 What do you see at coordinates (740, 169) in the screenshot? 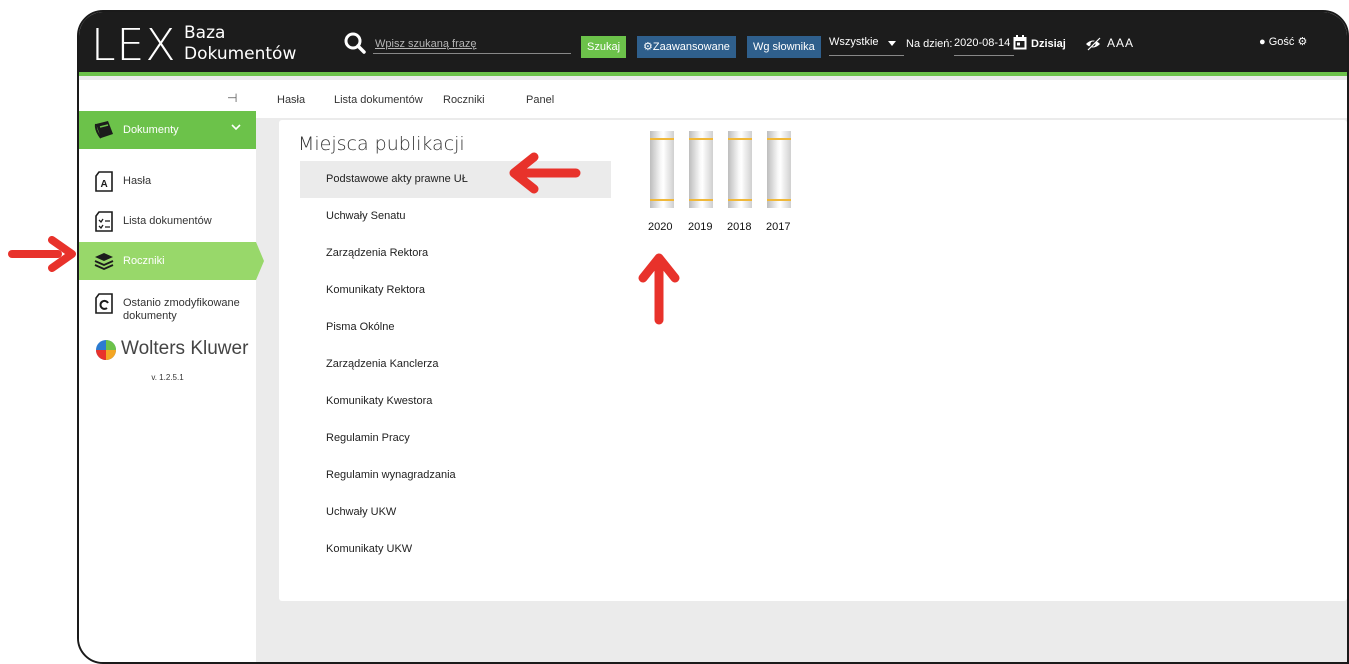
I see `year-volume-2018` at bounding box center [740, 169].